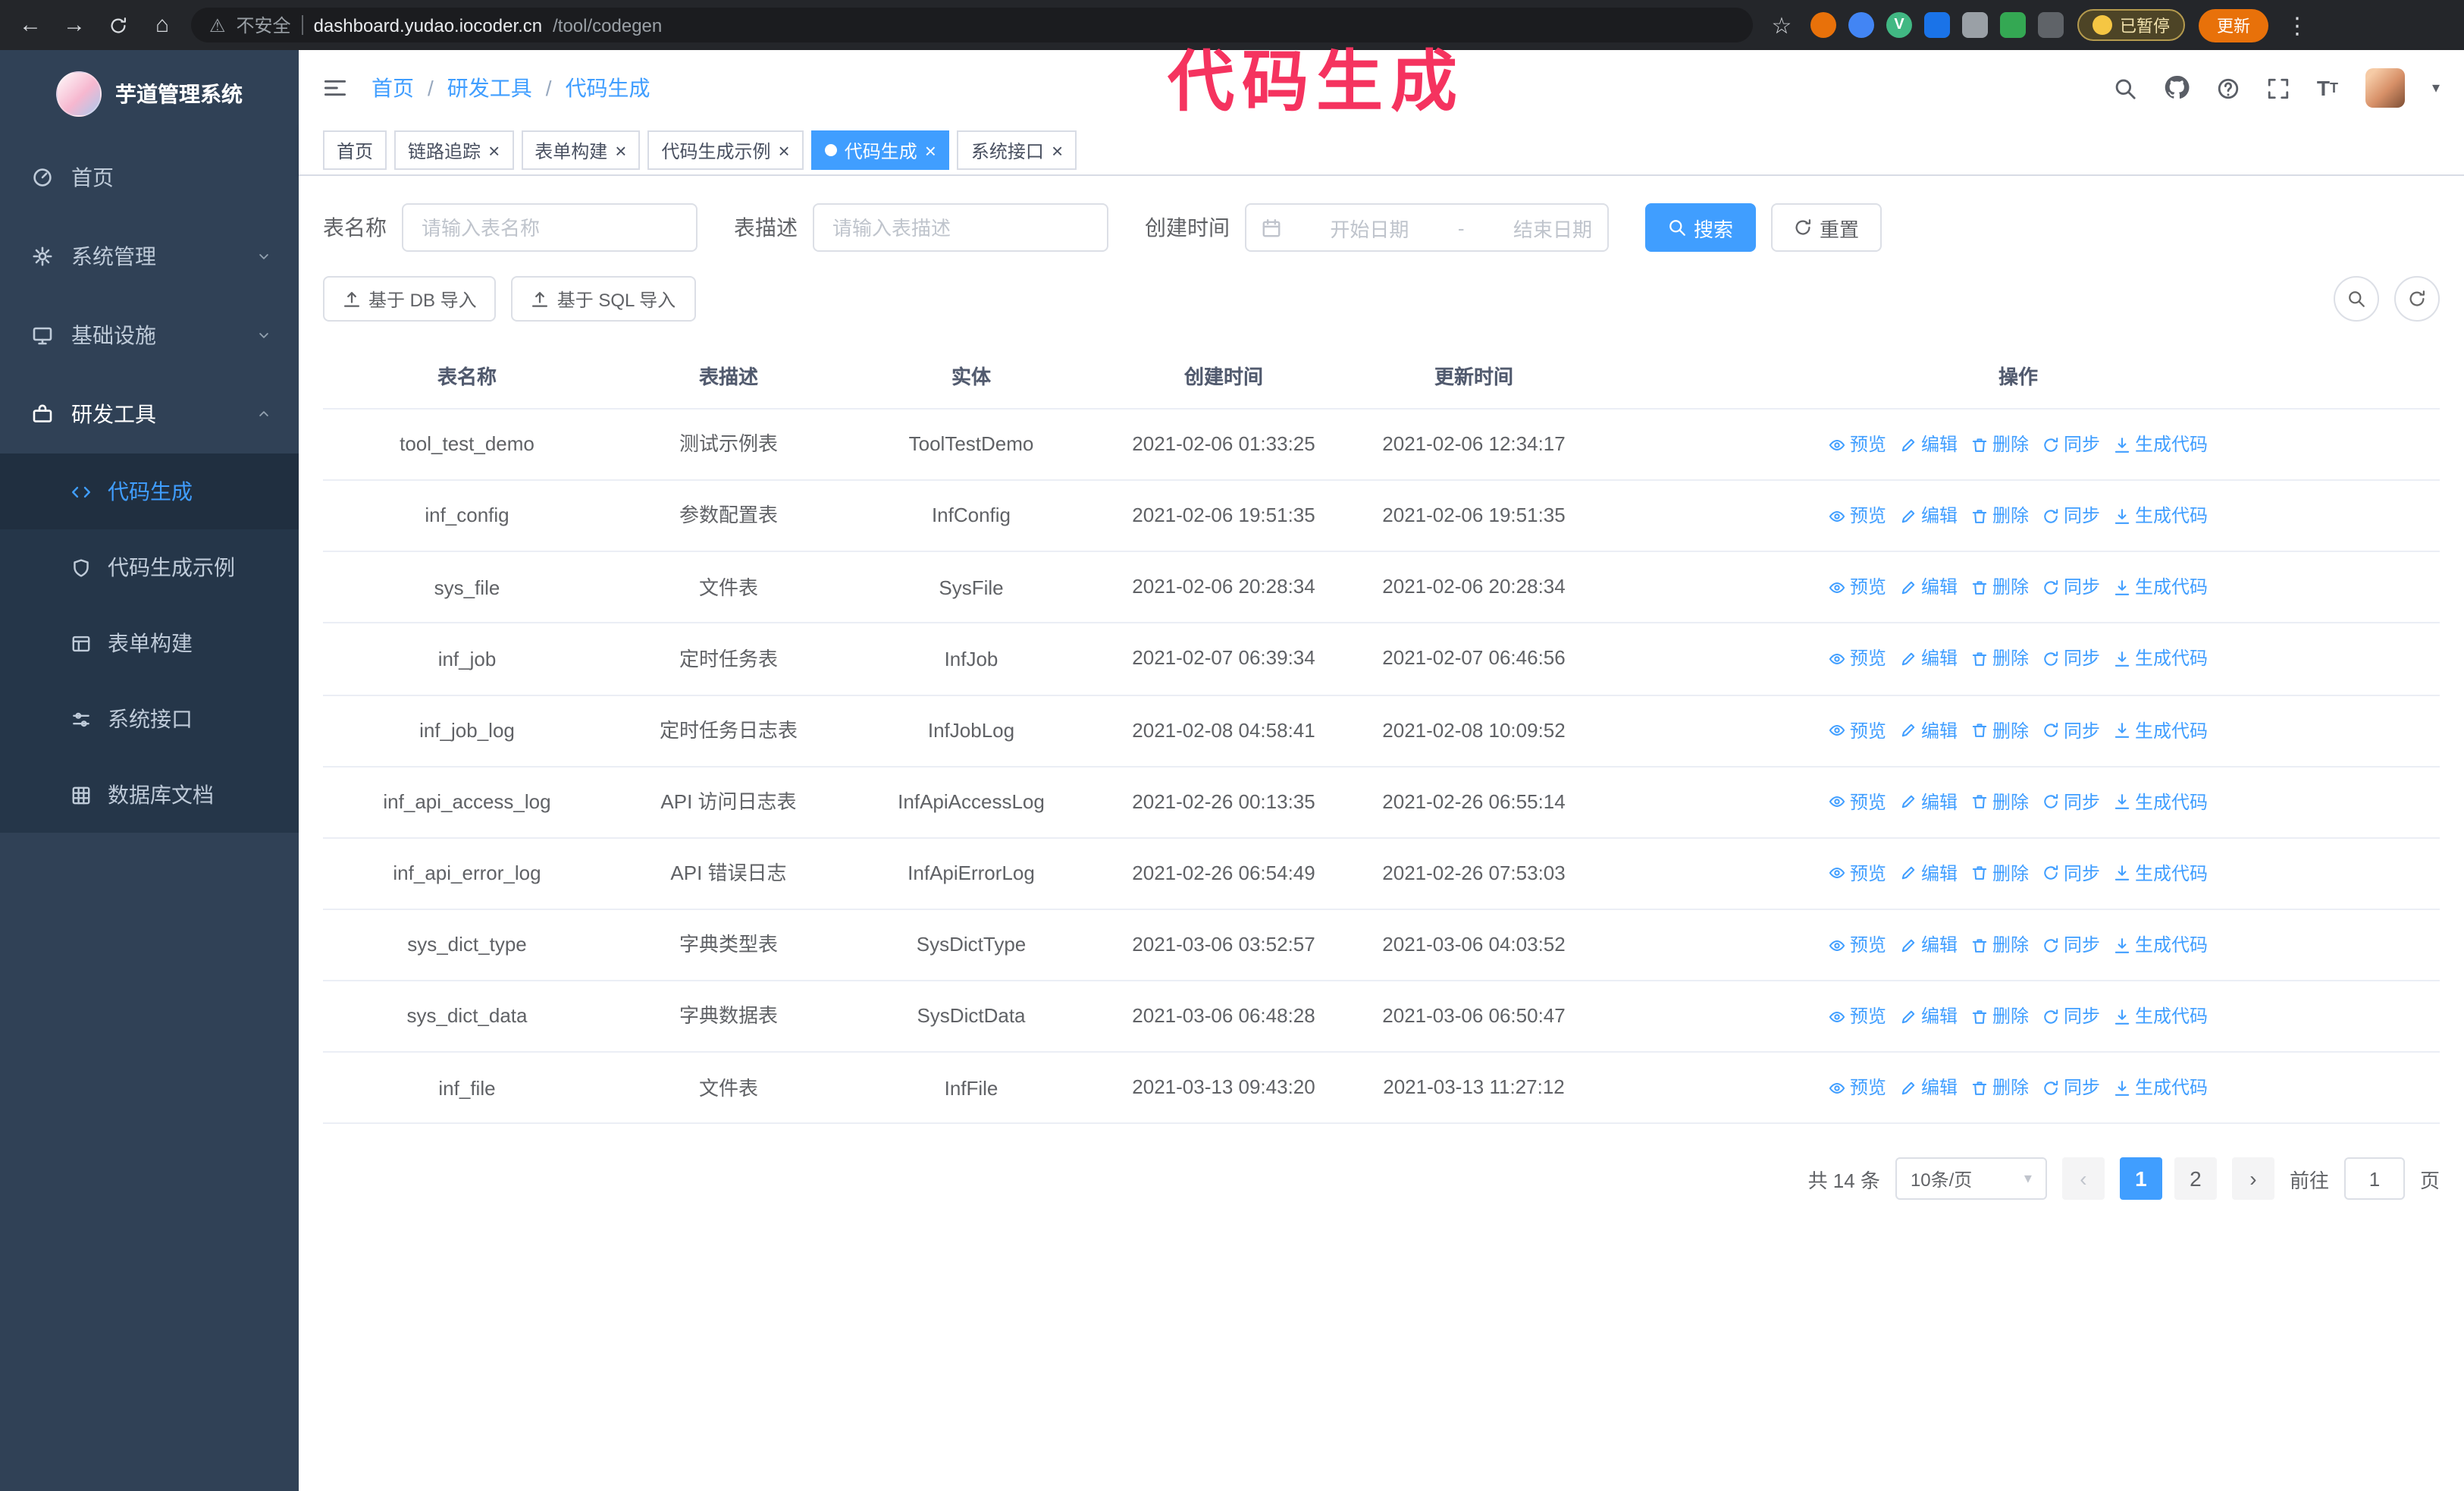 The width and height of the screenshot is (2464, 1491). Describe the element at coordinates (150, 94) in the screenshot. I see `app-logo: 芋道管理系统` at that location.